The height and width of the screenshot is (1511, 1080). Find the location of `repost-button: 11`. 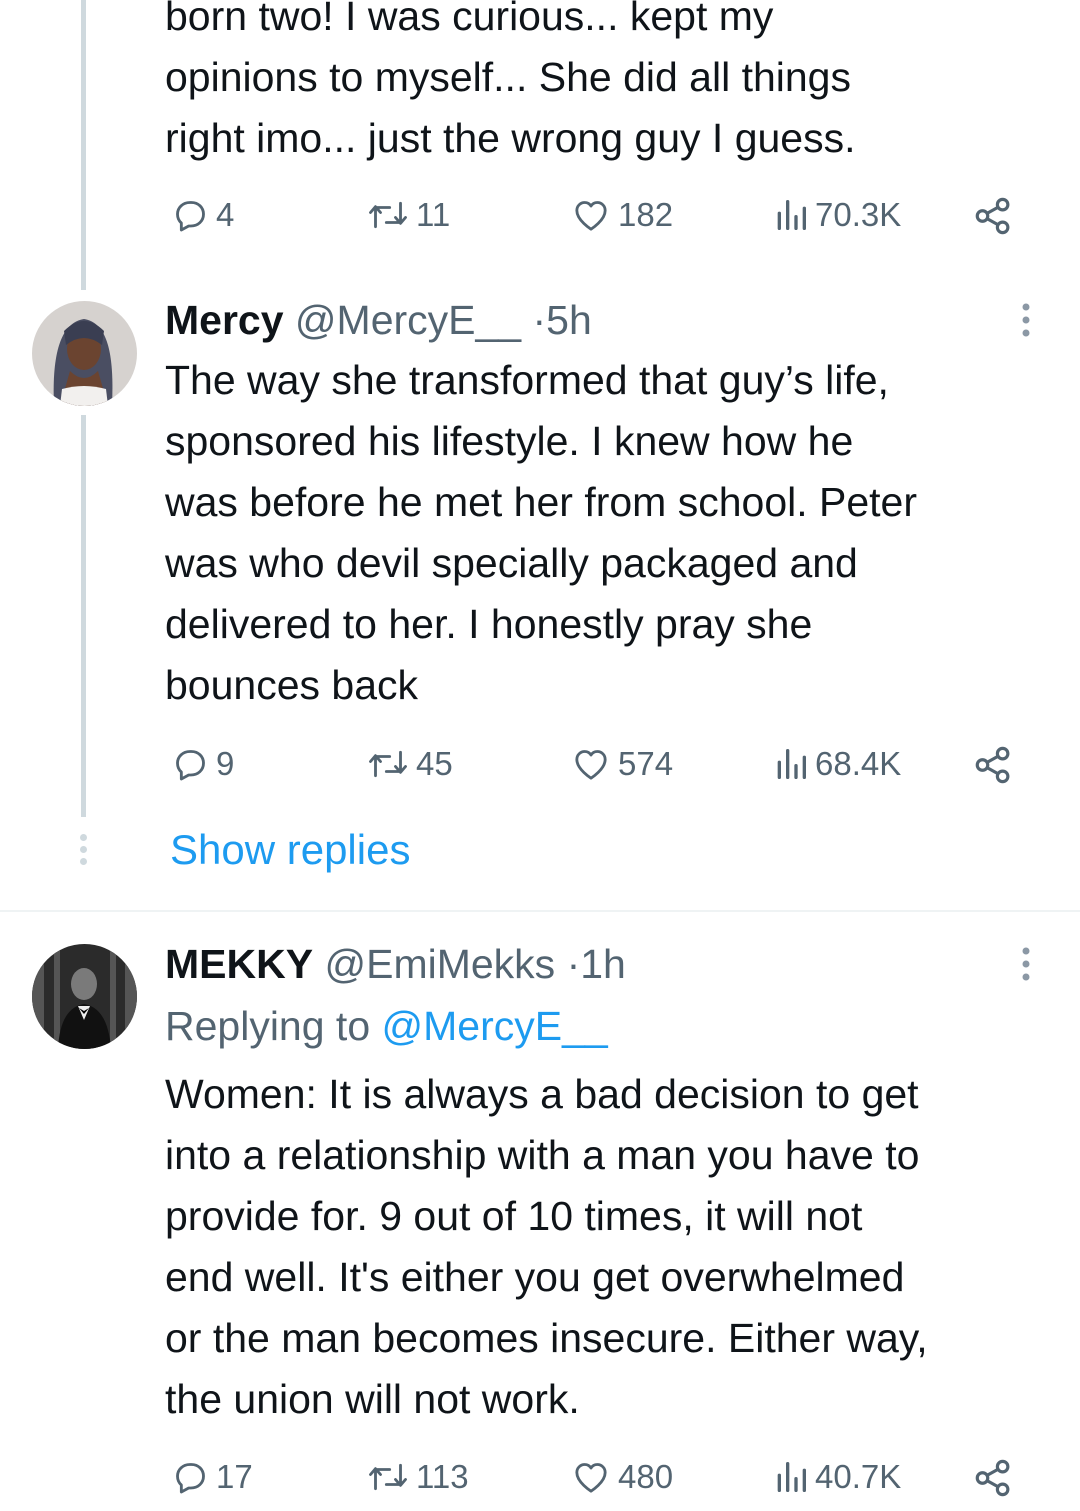

repost-button: 11 is located at coordinates (408, 215).